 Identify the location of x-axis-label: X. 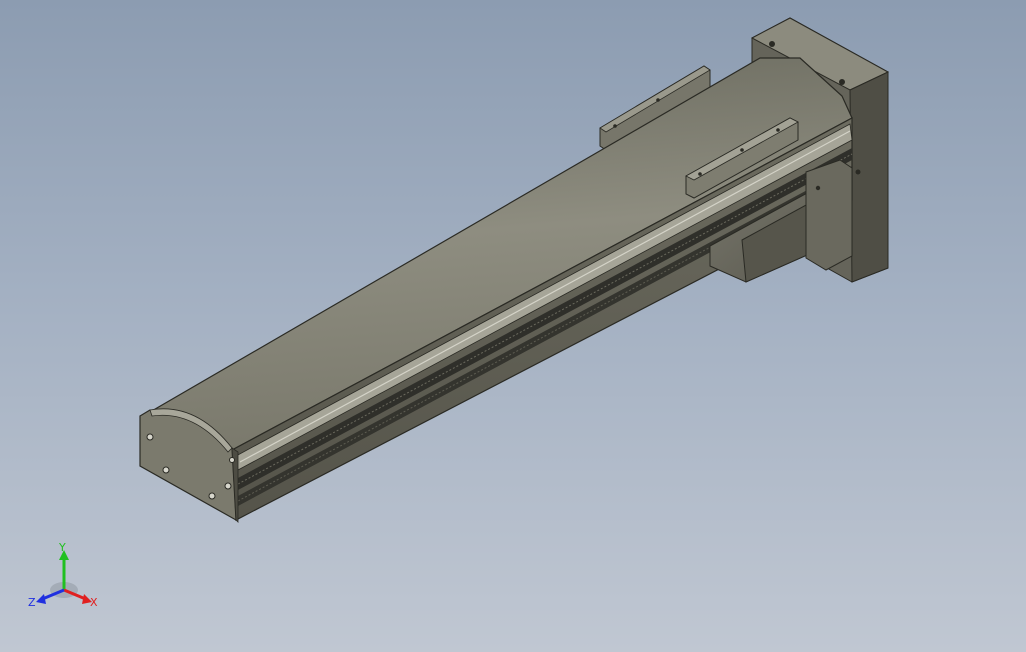
(94, 602).